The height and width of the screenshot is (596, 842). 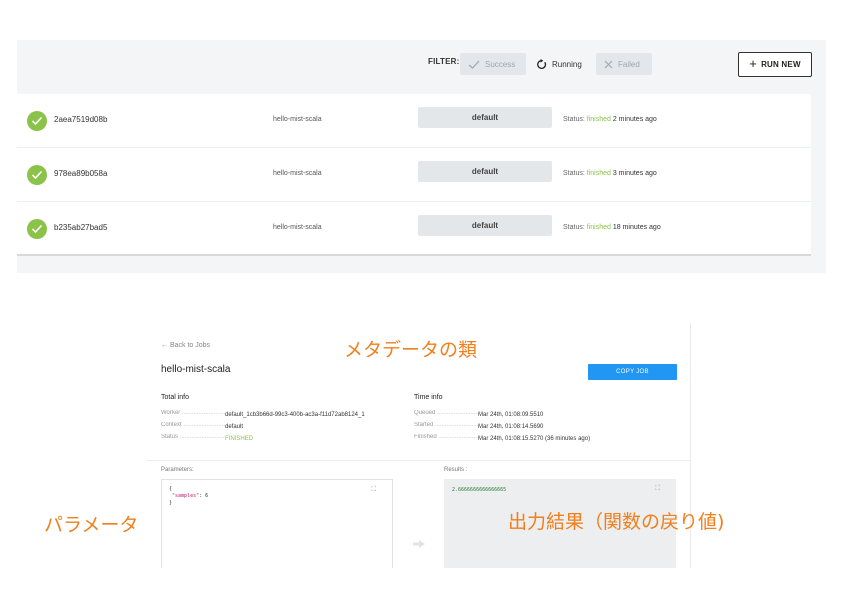 I want to click on job-status: Status: finished 2 minutes ago, so click(x=610, y=119).